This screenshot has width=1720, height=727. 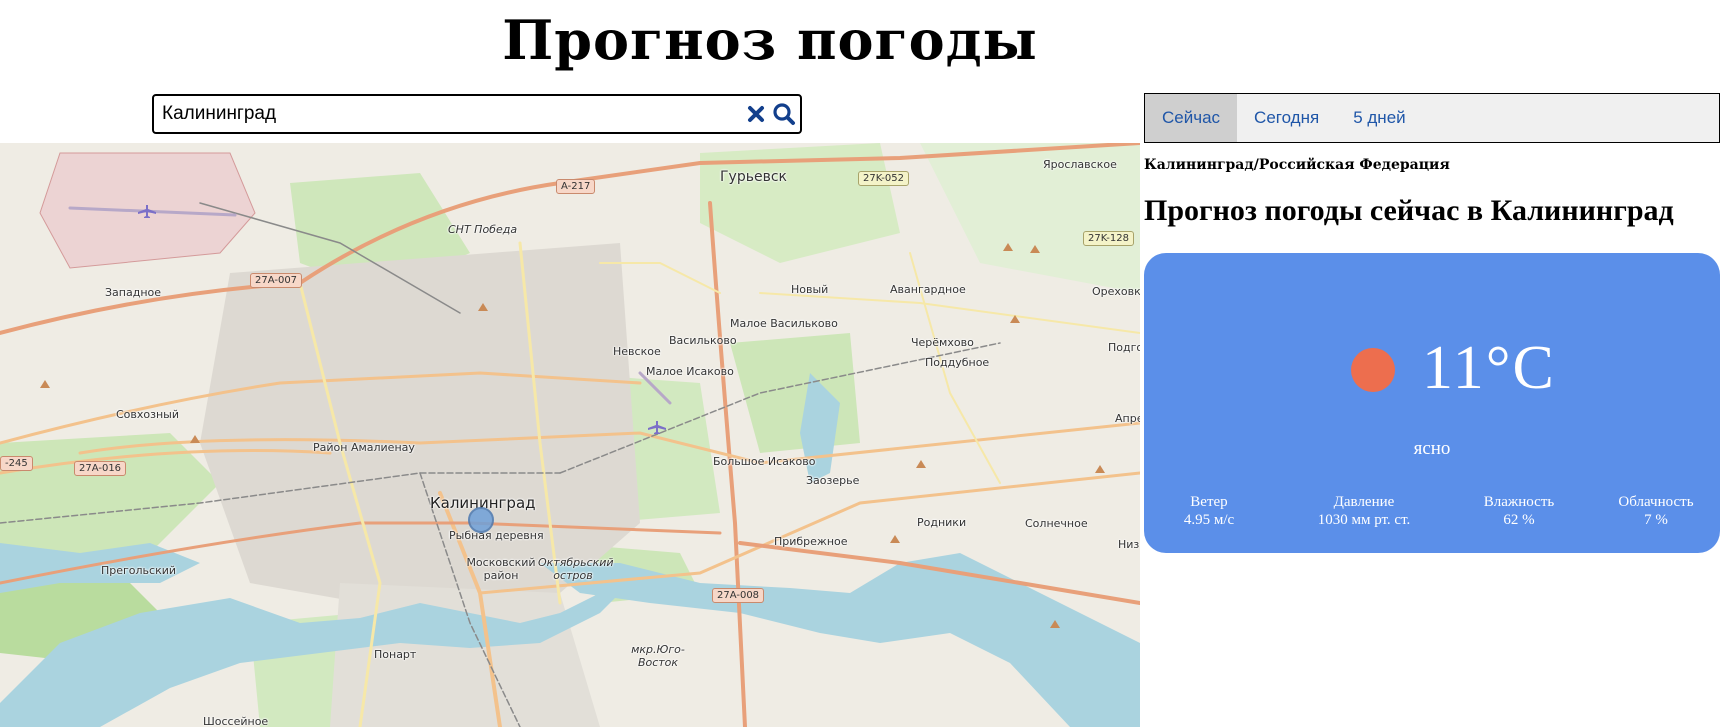 What do you see at coordinates (100, 468) in the screenshot?
I see `road-shield: 27A-016` at bounding box center [100, 468].